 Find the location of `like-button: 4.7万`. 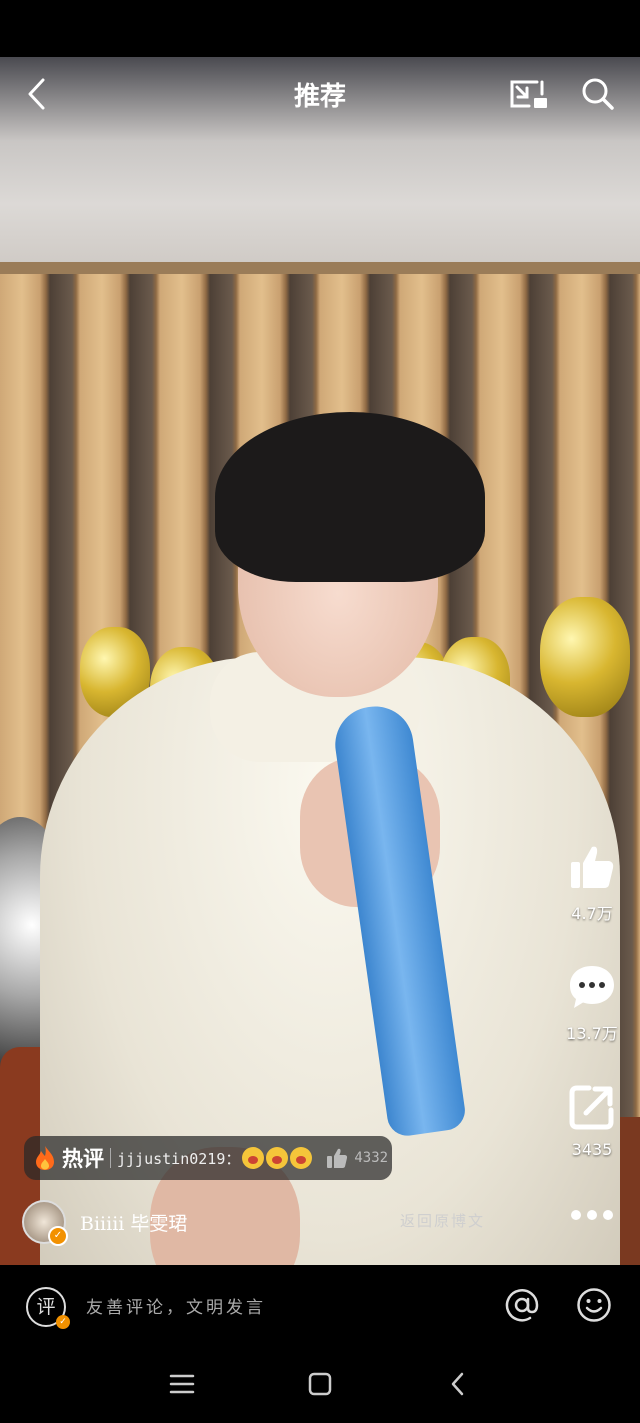

like-button: 4.7万 is located at coordinates (592, 883).